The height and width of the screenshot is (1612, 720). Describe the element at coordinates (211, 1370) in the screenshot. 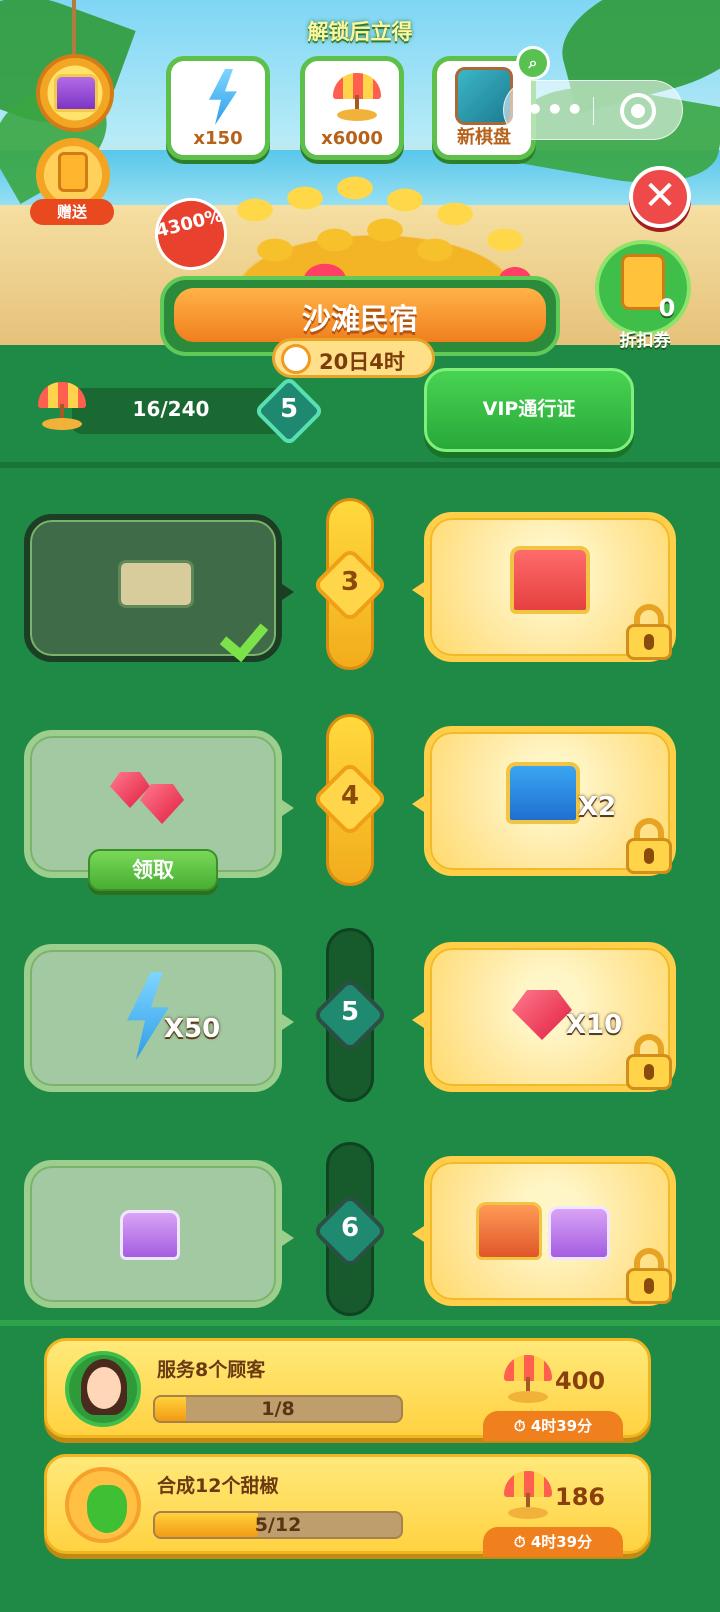

I see `task-label: 服务8个顾客` at that location.